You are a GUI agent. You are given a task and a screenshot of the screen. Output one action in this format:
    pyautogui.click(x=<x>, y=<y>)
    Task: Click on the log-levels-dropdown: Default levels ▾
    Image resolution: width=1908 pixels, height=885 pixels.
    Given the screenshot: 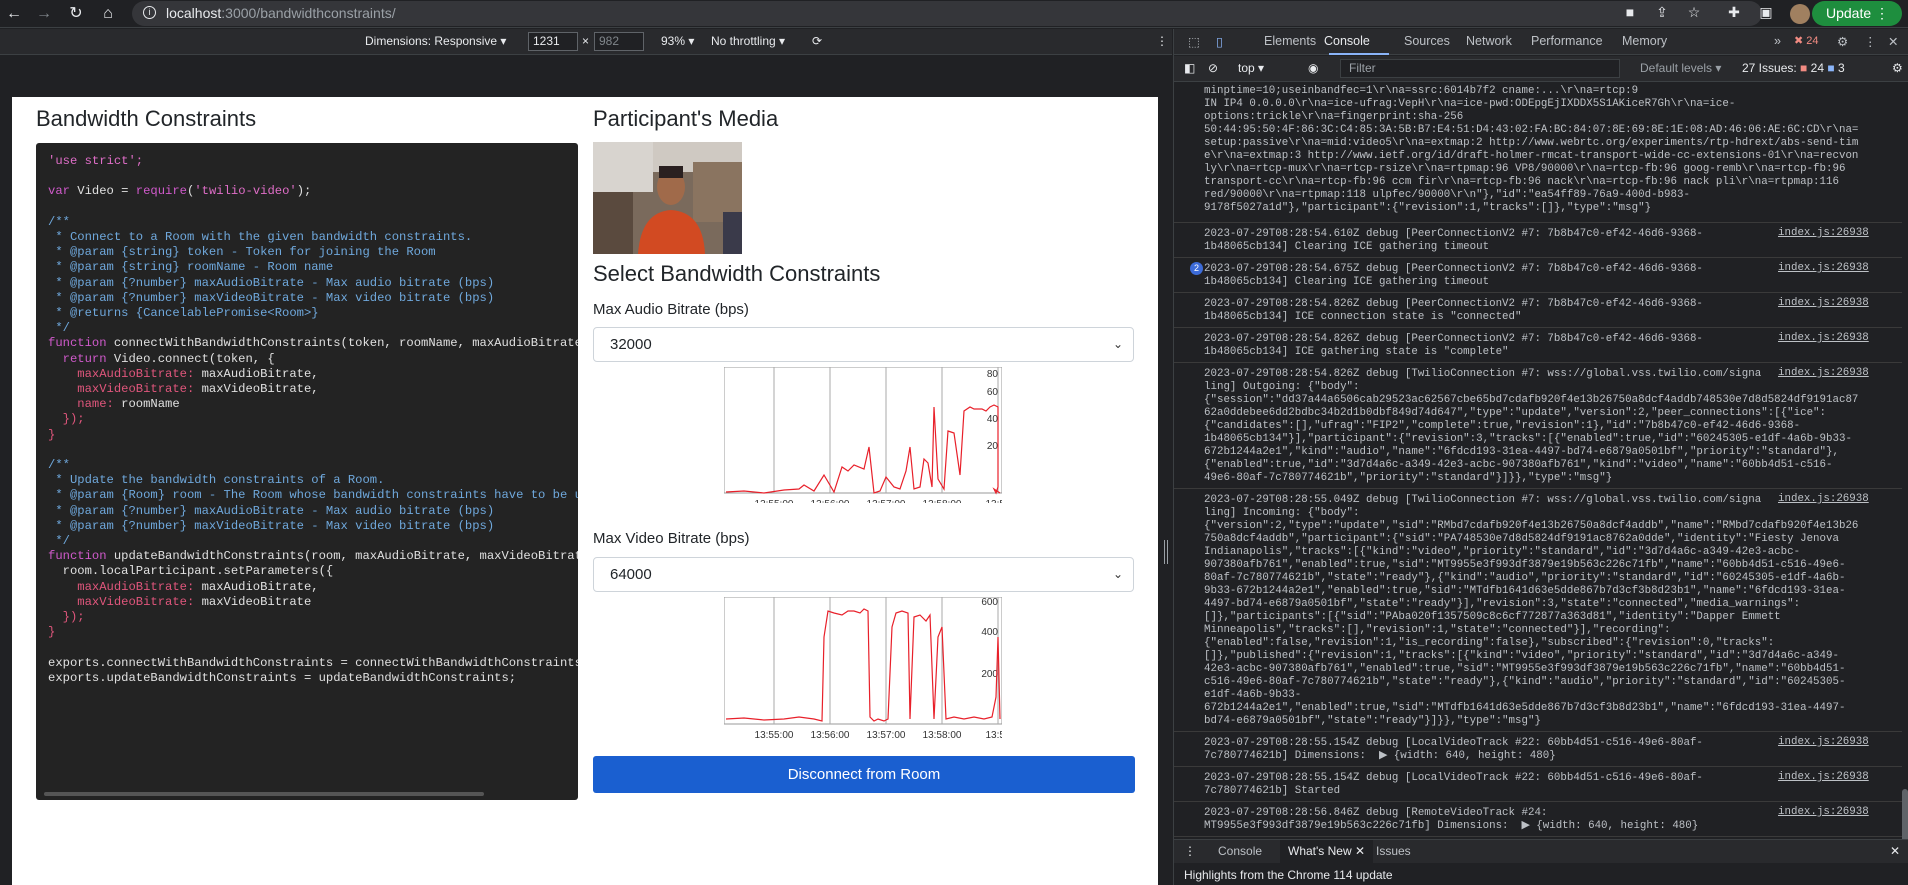 What is the action you would take?
    pyautogui.click(x=1680, y=68)
    